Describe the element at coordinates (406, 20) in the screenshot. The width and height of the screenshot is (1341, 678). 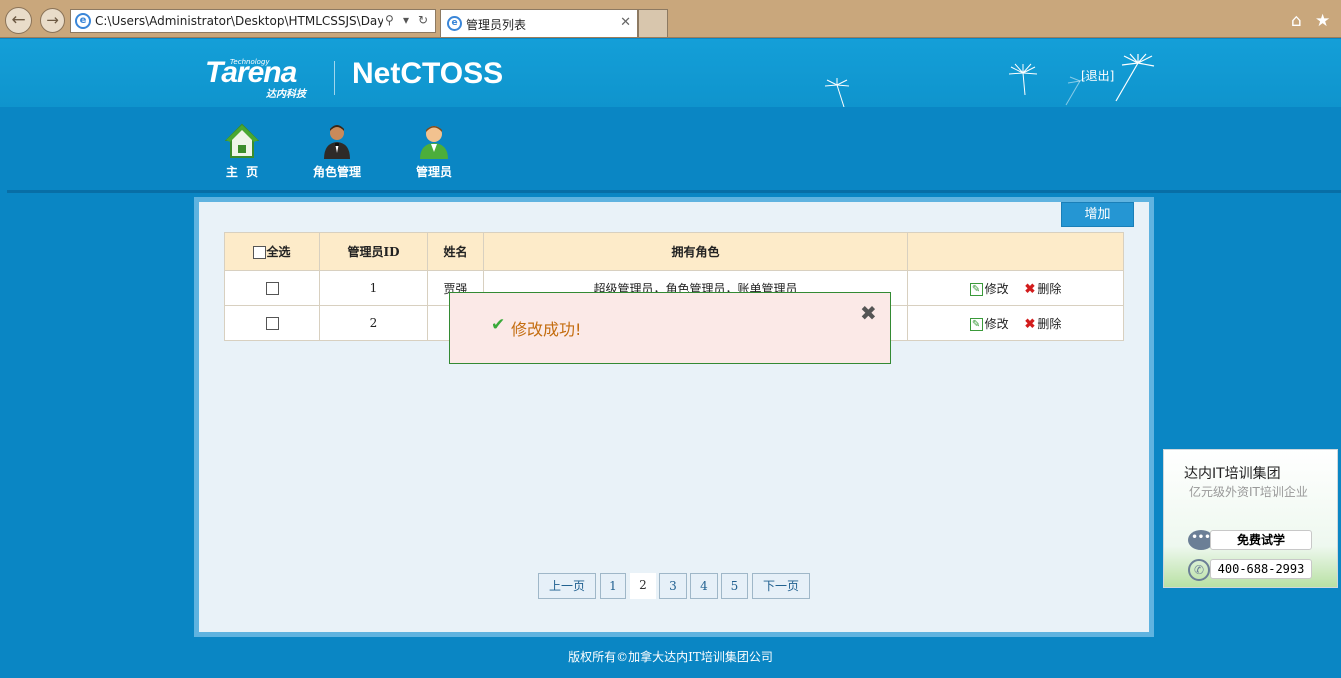
I see `dropdown-arrow-icon: ▾` at that location.